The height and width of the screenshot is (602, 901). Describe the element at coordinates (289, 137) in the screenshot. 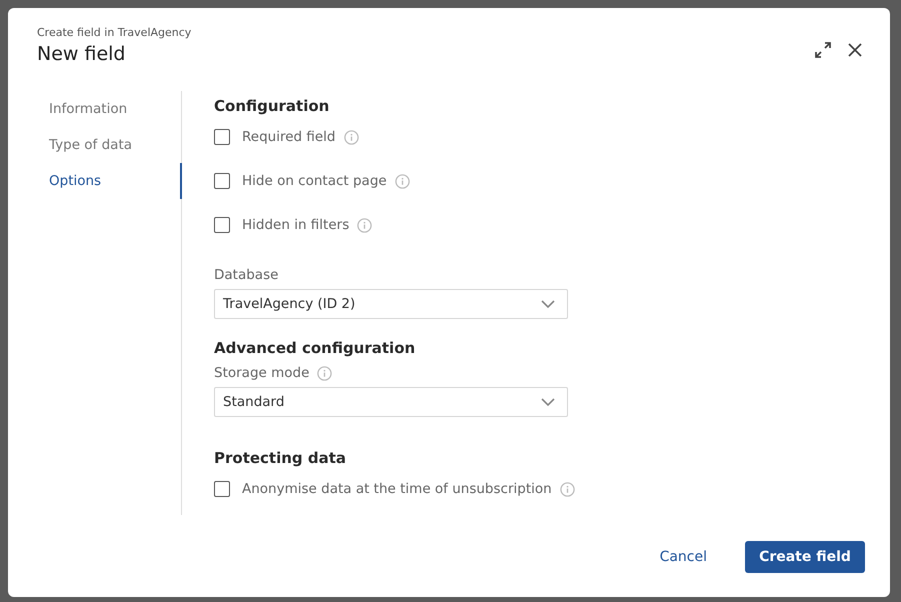

I see `checkbox-label: Required field` at that location.